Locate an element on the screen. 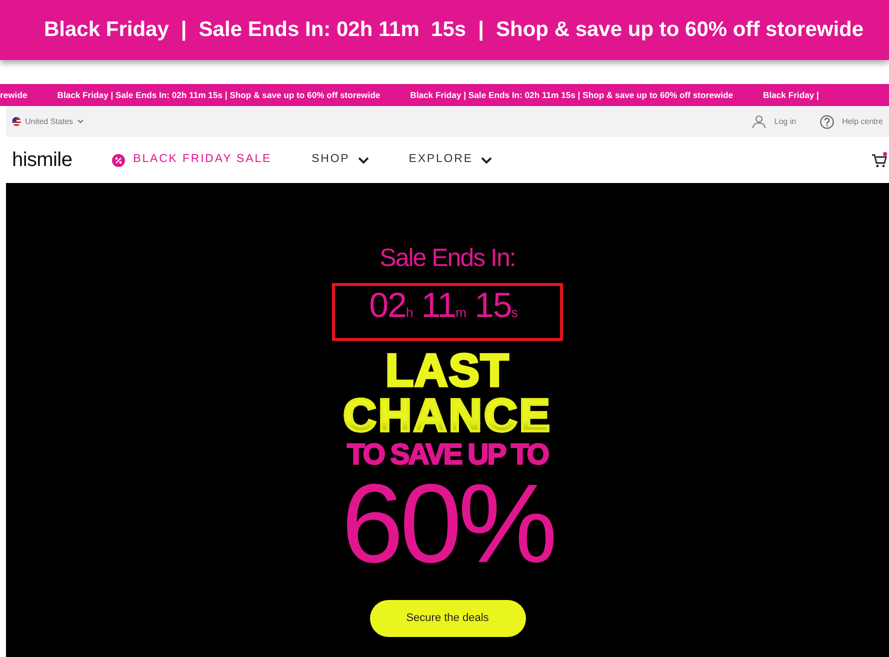  subheadline: TO SAVE UP TO is located at coordinates (447, 456).